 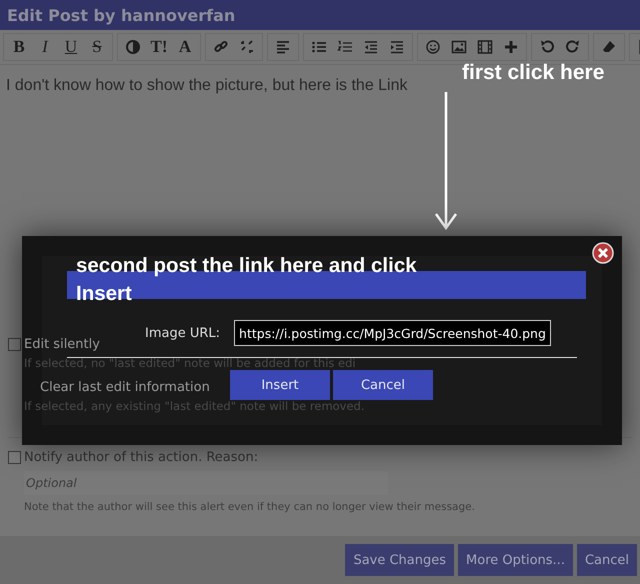 I want to click on checkbox-label: Edit silently, so click(x=62, y=344).